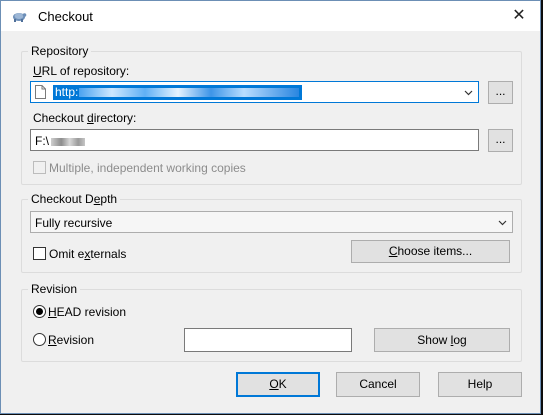 Image resolution: width=543 pixels, height=415 pixels. I want to click on document-icon, so click(40, 92).